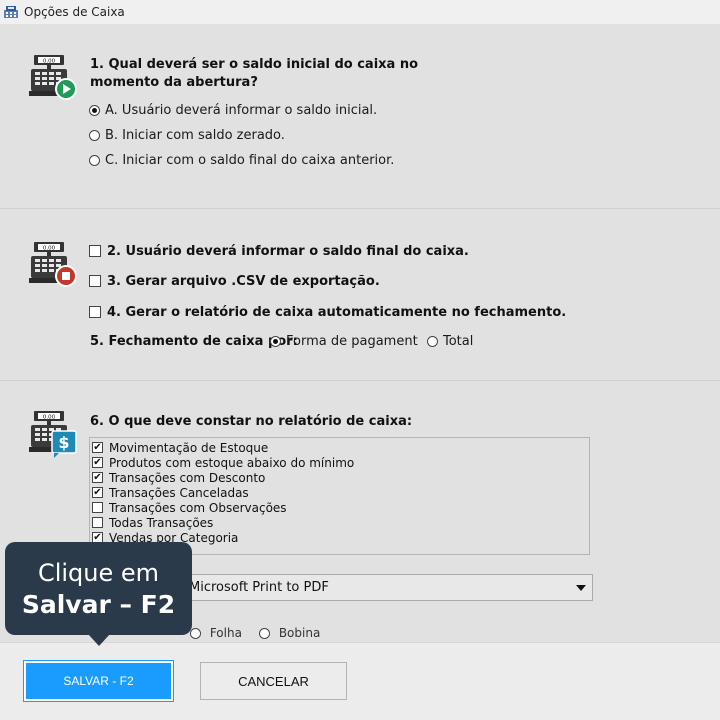 This screenshot has height=720, width=720. Describe the element at coordinates (11, 12) in the screenshot. I see `cash-register-app-icon` at that location.